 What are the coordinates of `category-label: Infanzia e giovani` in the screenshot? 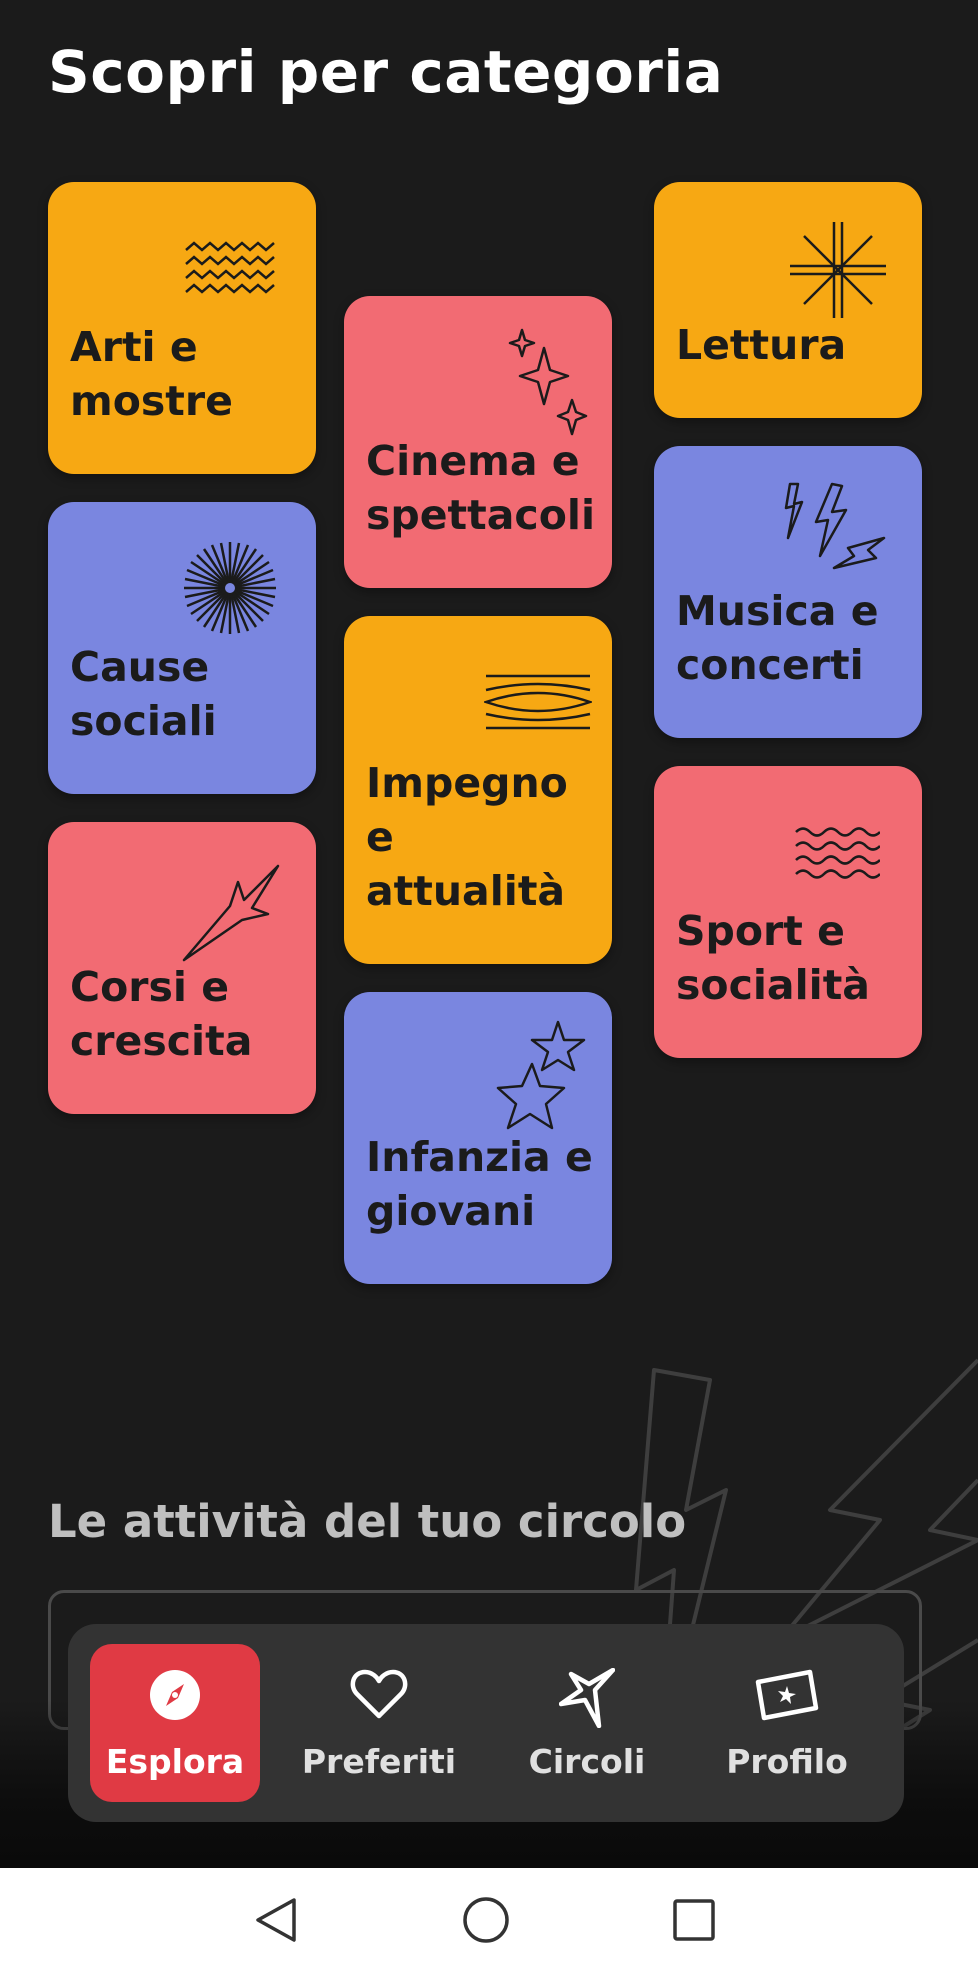 It's located at (479, 1184).